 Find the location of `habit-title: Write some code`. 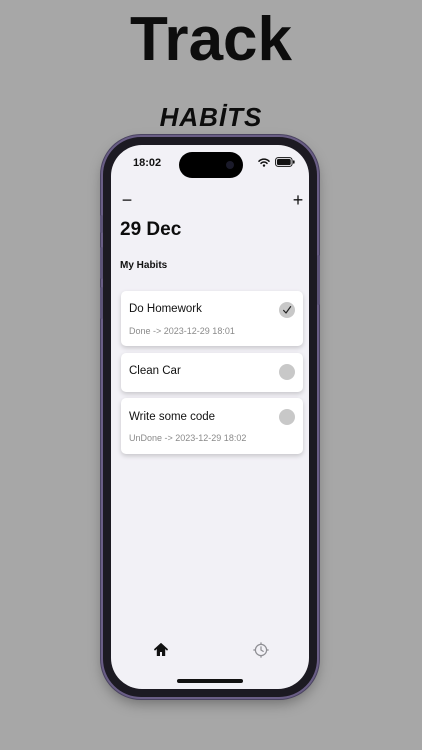

habit-title: Write some code is located at coordinates (172, 417).